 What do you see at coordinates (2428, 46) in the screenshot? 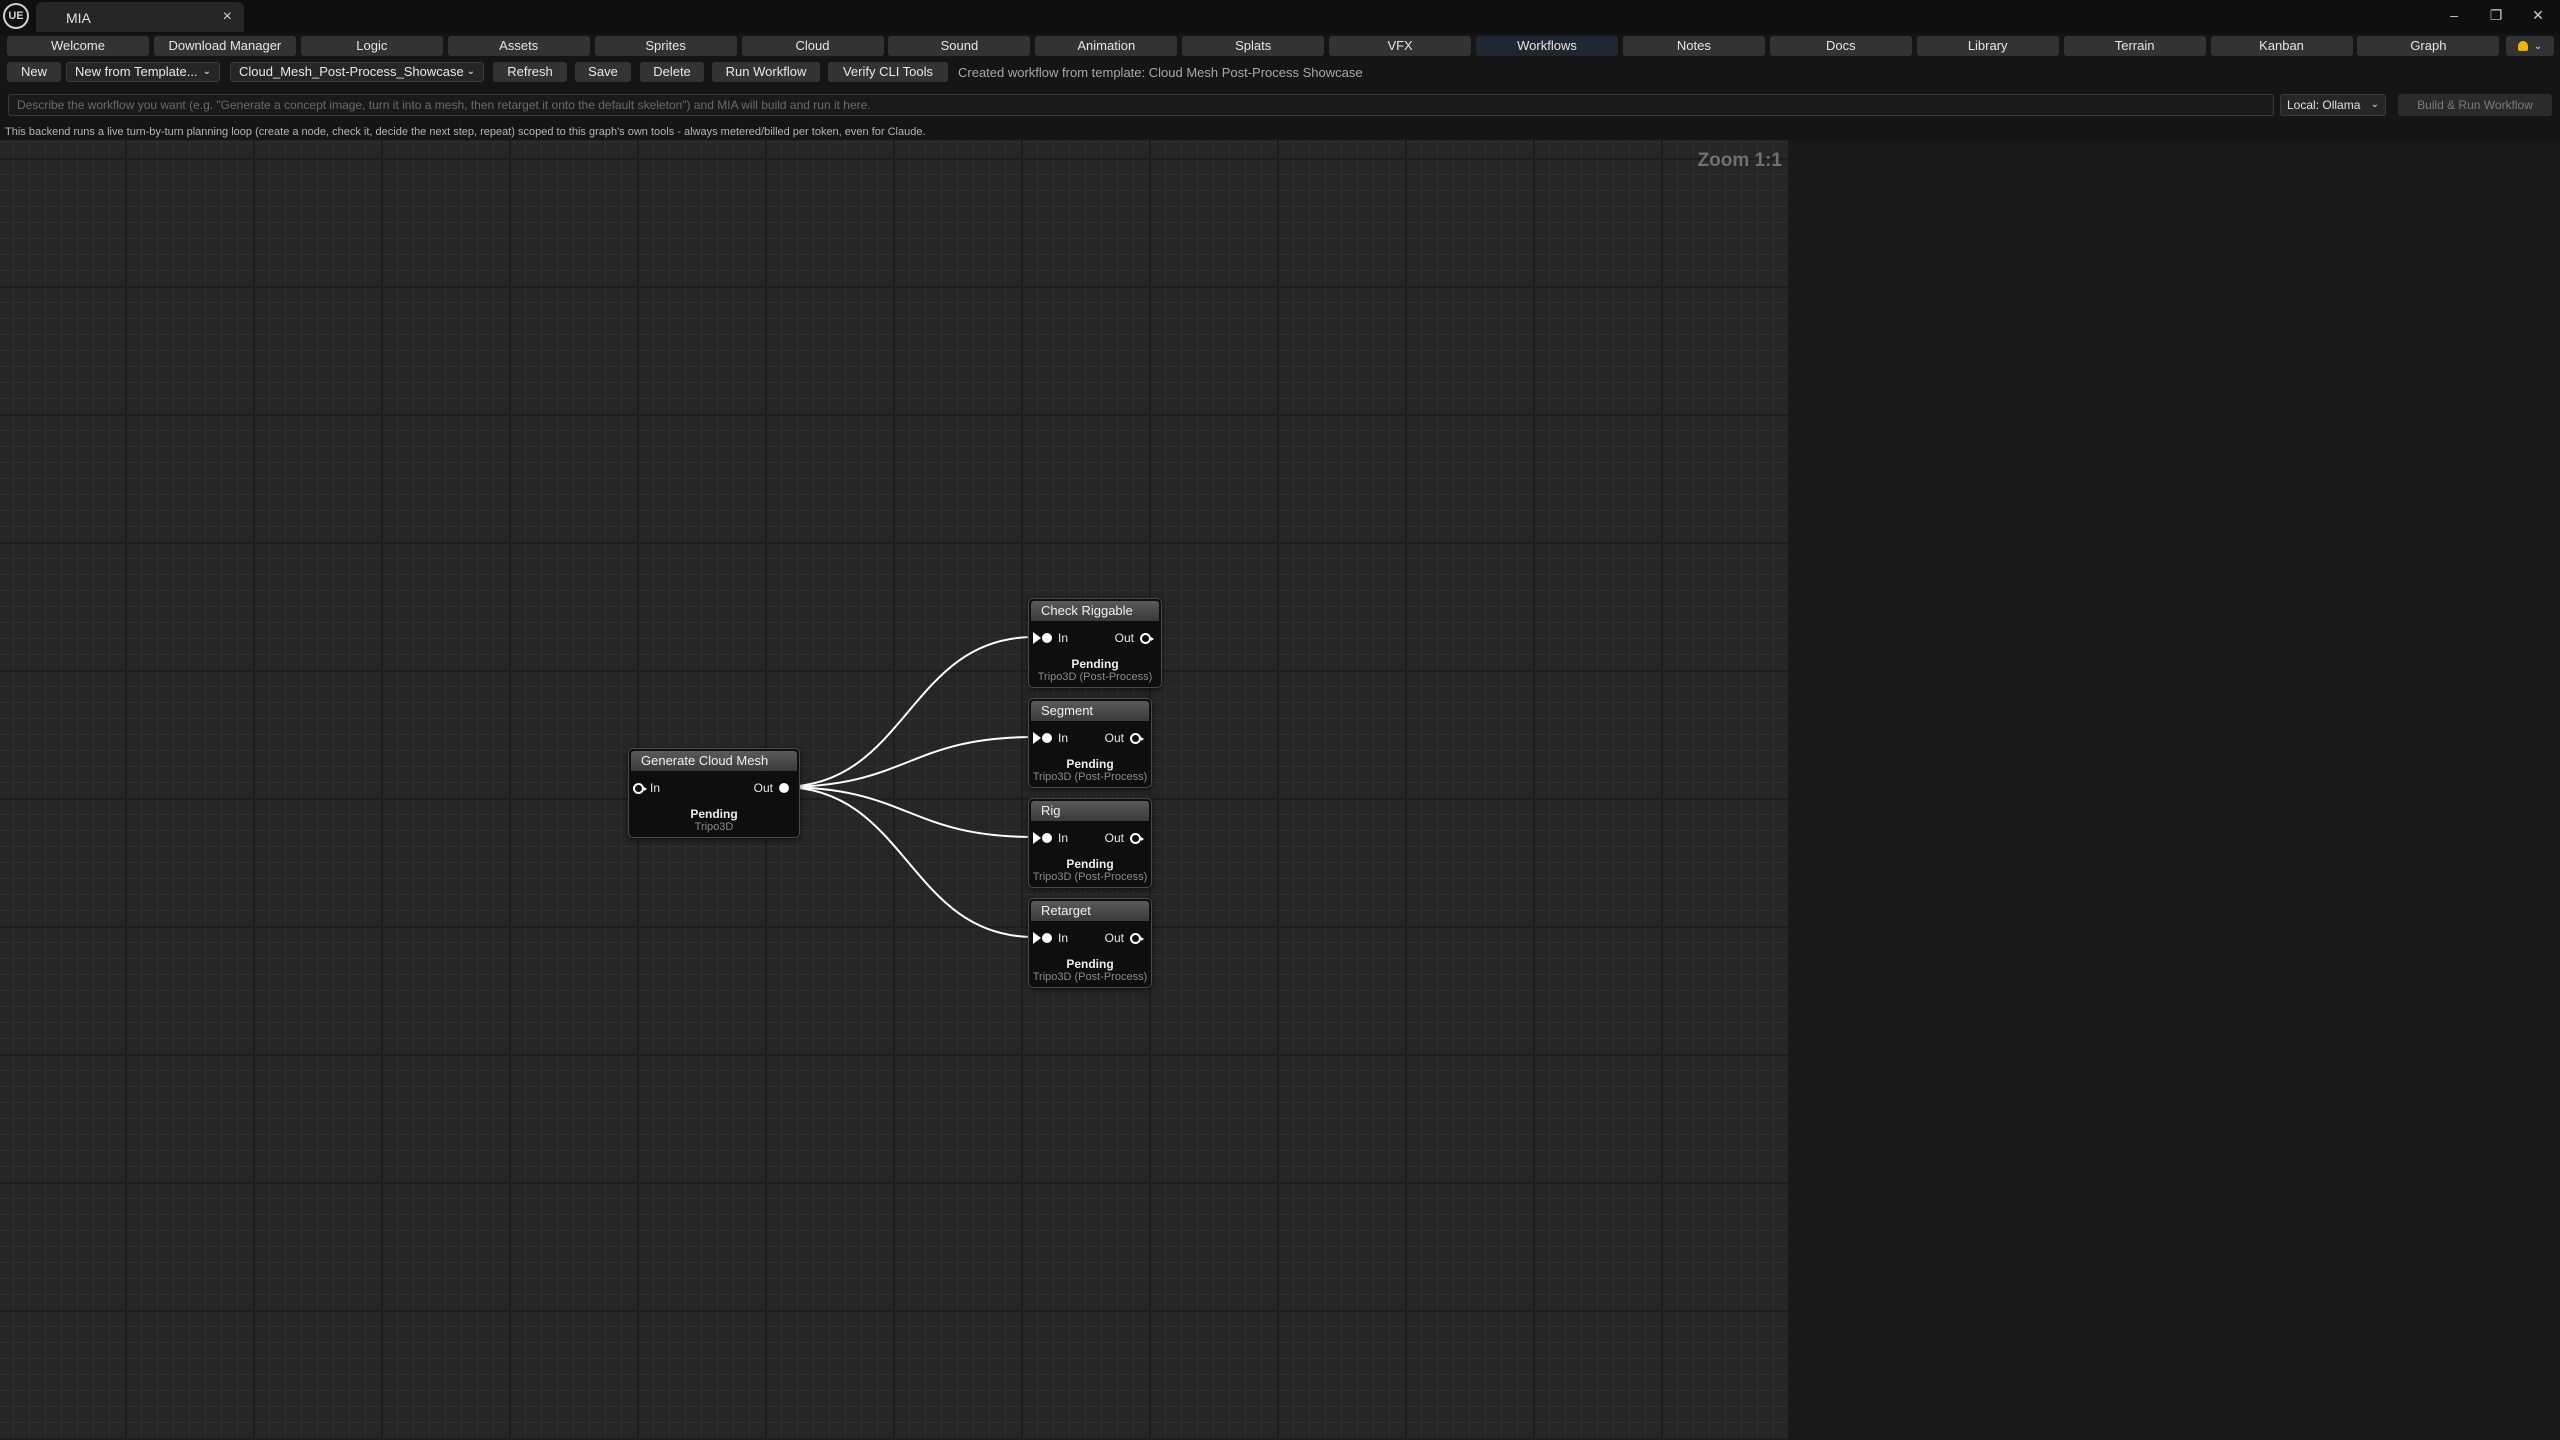
I see `tab-graph: Graph` at bounding box center [2428, 46].